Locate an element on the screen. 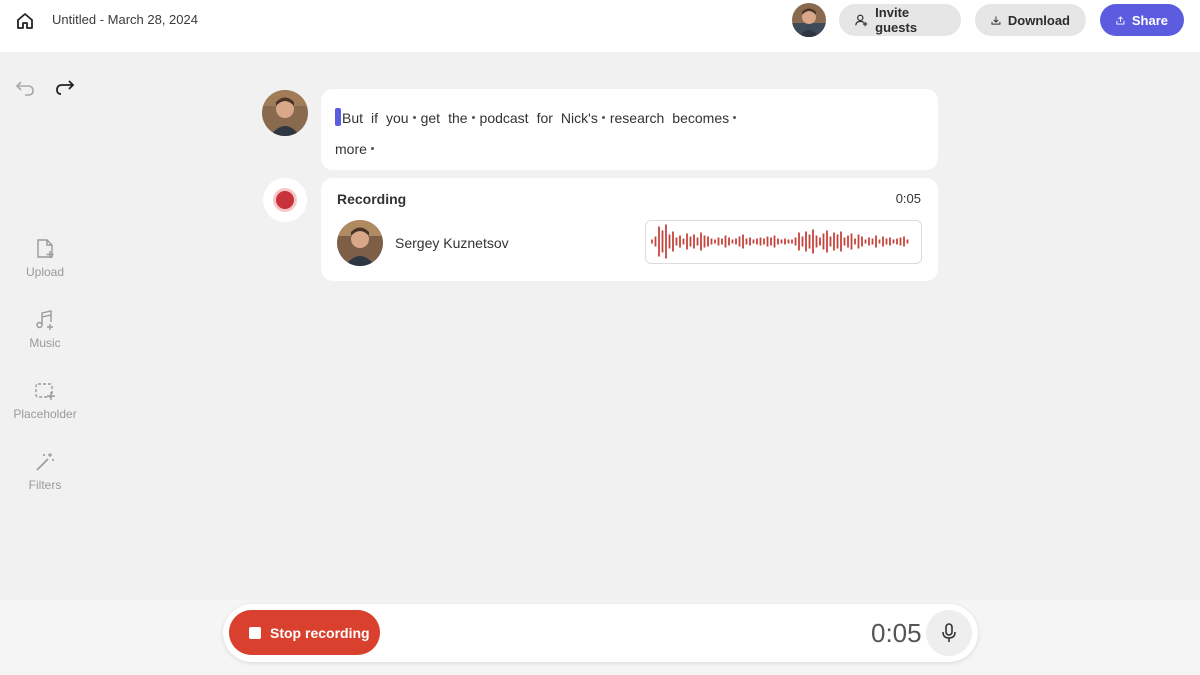 The width and height of the screenshot is (1200, 675). transcript-word: get is located at coordinates (430, 118).